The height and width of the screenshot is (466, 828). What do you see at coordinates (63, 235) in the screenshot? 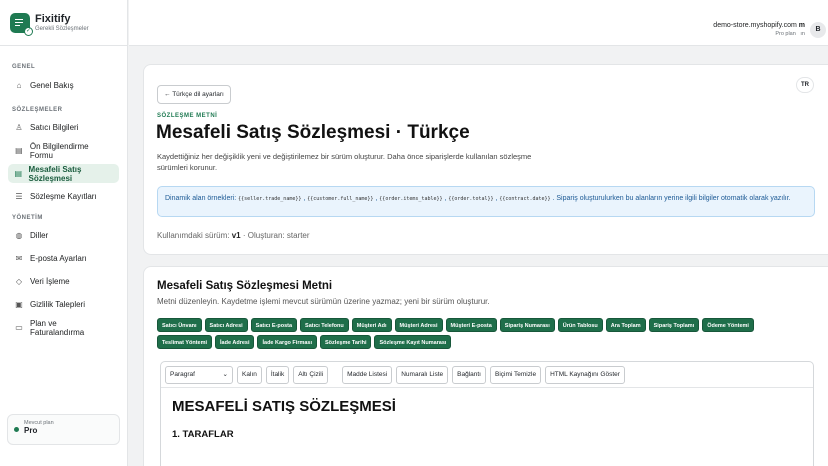
I see `sidebar-item-languages: ◍ Diller` at bounding box center [63, 235].